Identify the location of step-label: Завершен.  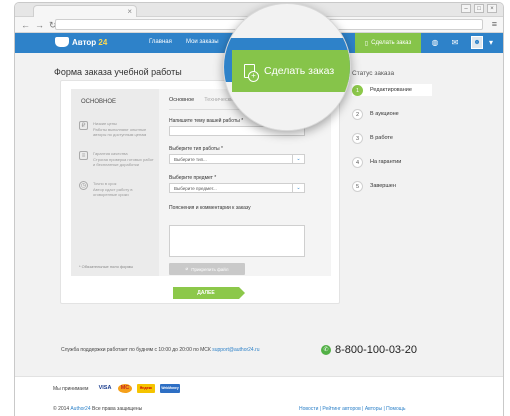
(383, 186).